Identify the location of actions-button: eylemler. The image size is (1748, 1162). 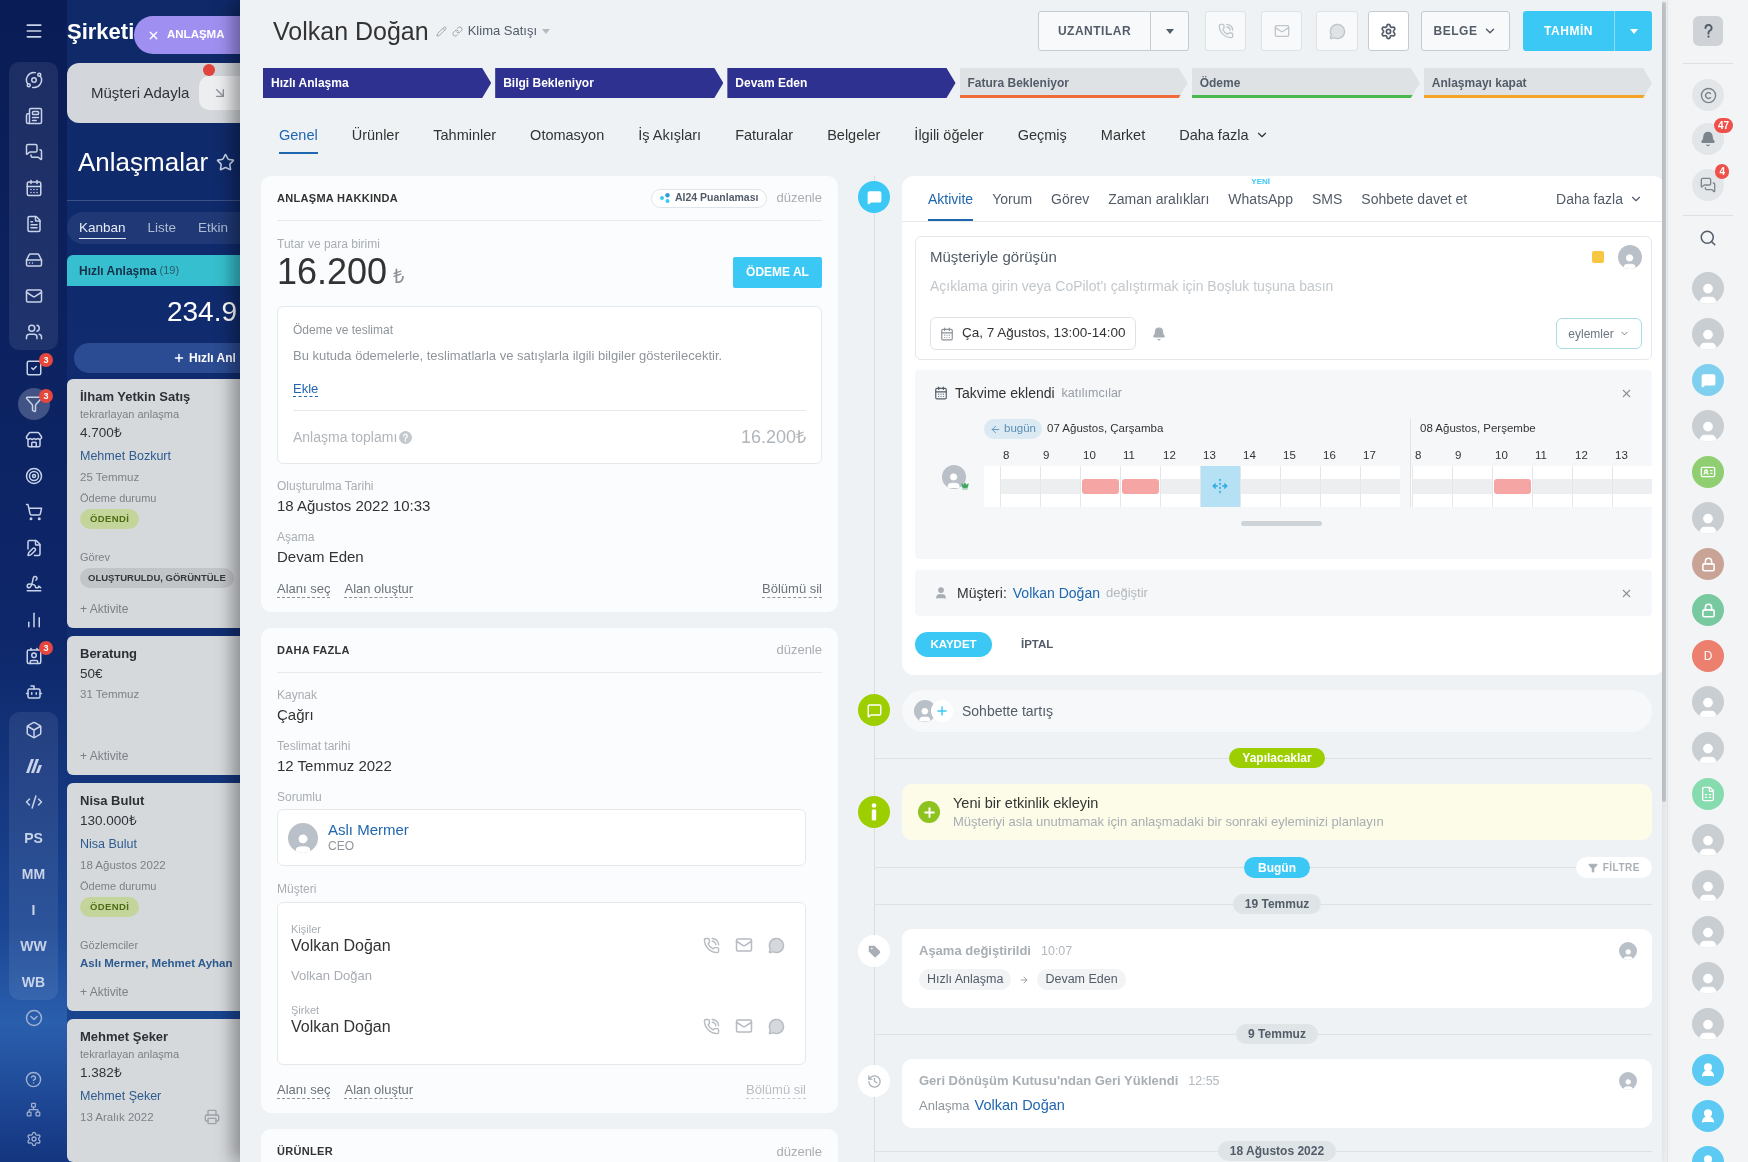
(1599, 333).